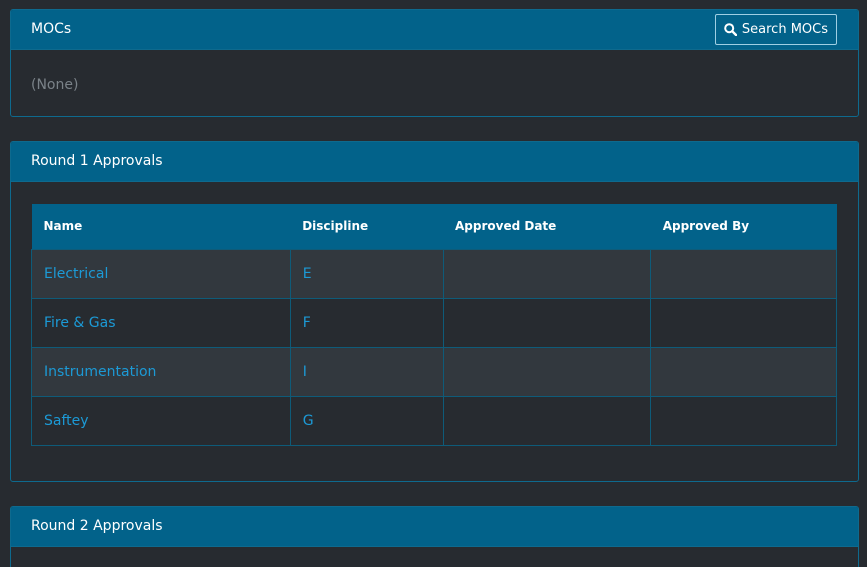  What do you see at coordinates (161, 226) in the screenshot?
I see `column-header-name: Name` at bounding box center [161, 226].